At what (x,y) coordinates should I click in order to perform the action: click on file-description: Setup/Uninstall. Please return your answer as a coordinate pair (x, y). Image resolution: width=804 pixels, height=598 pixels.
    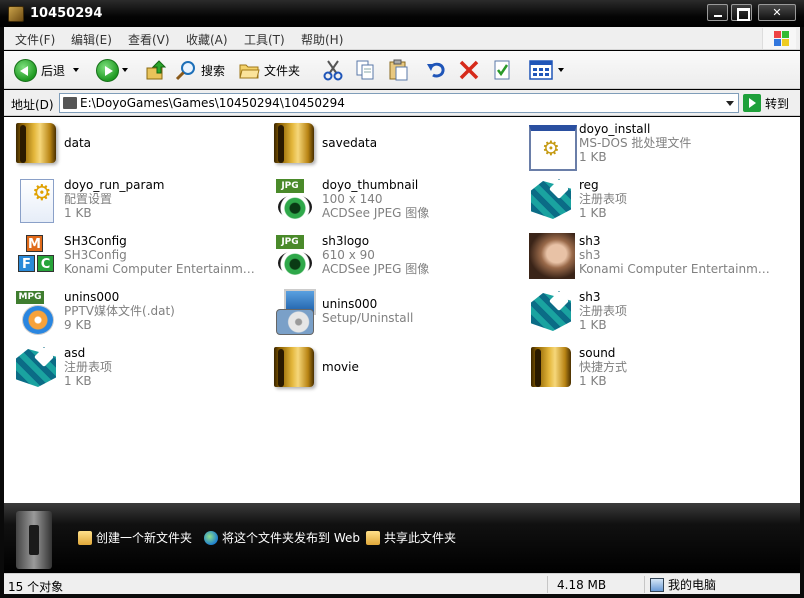
    Looking at the image, I should click on (368, 318).